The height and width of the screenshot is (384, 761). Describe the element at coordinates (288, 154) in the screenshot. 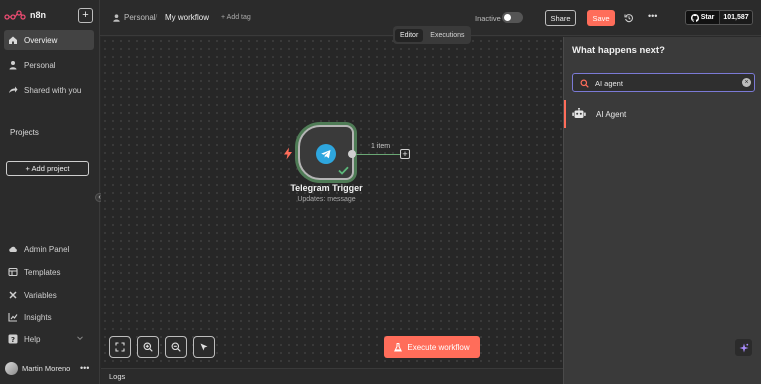

I see `lightning-icon` at that location.